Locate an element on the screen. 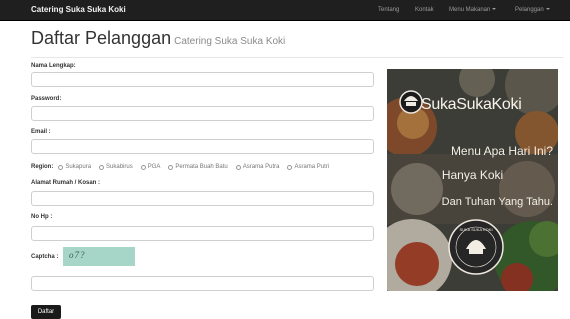  nav-item-menu-makanan: Menu Makanan is located at coordinates (473, 10).